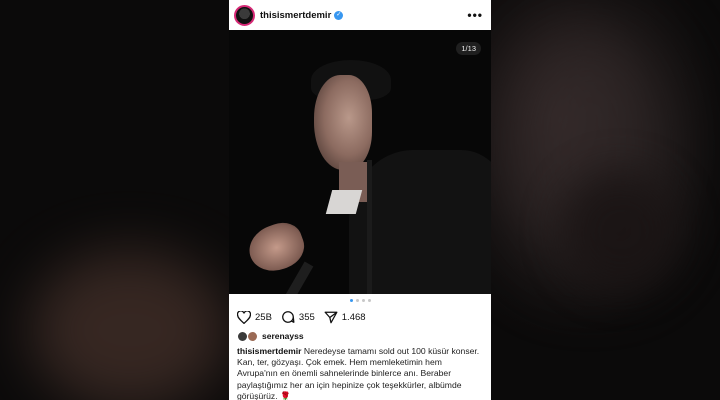  What do you see at coordinates (331, 317) in the screenshot?
I see `send-icon` at bounding box center [331, 317].